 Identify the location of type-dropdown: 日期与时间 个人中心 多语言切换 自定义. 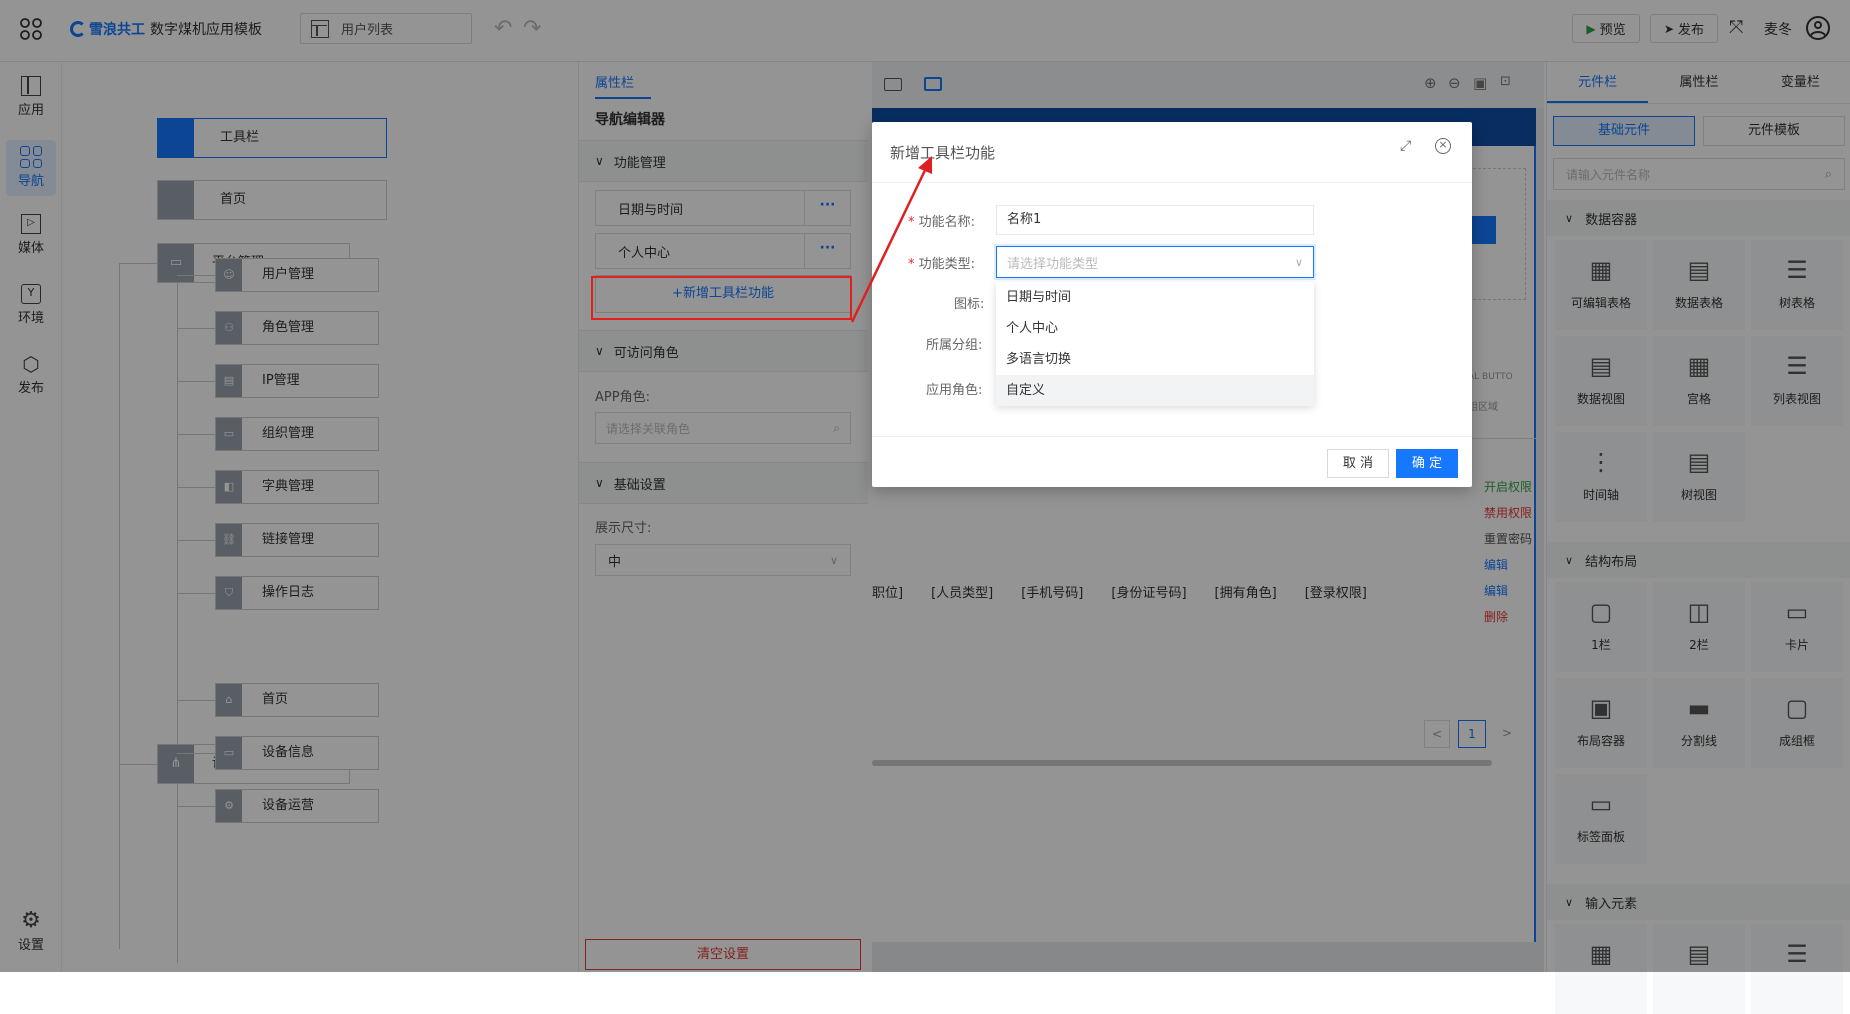
(1155, 344).